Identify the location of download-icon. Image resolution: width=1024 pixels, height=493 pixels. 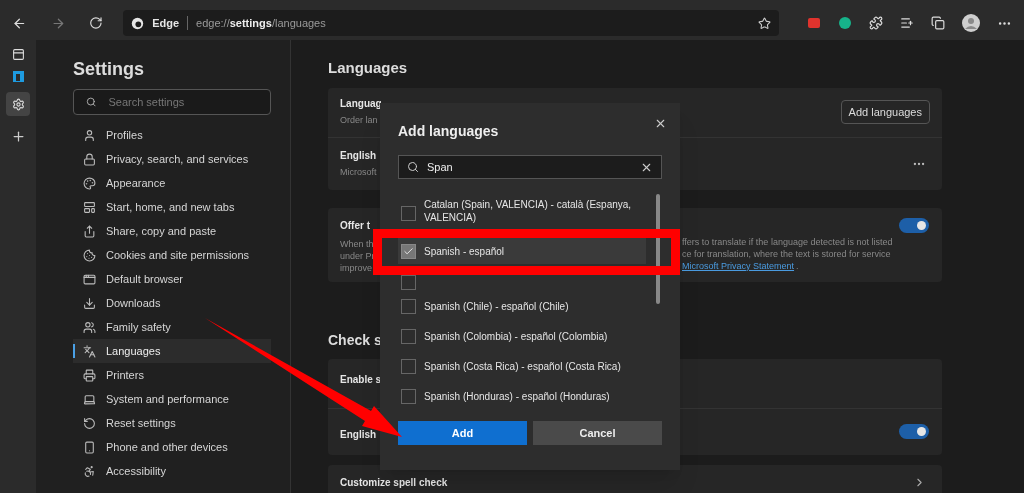
(89, 303).